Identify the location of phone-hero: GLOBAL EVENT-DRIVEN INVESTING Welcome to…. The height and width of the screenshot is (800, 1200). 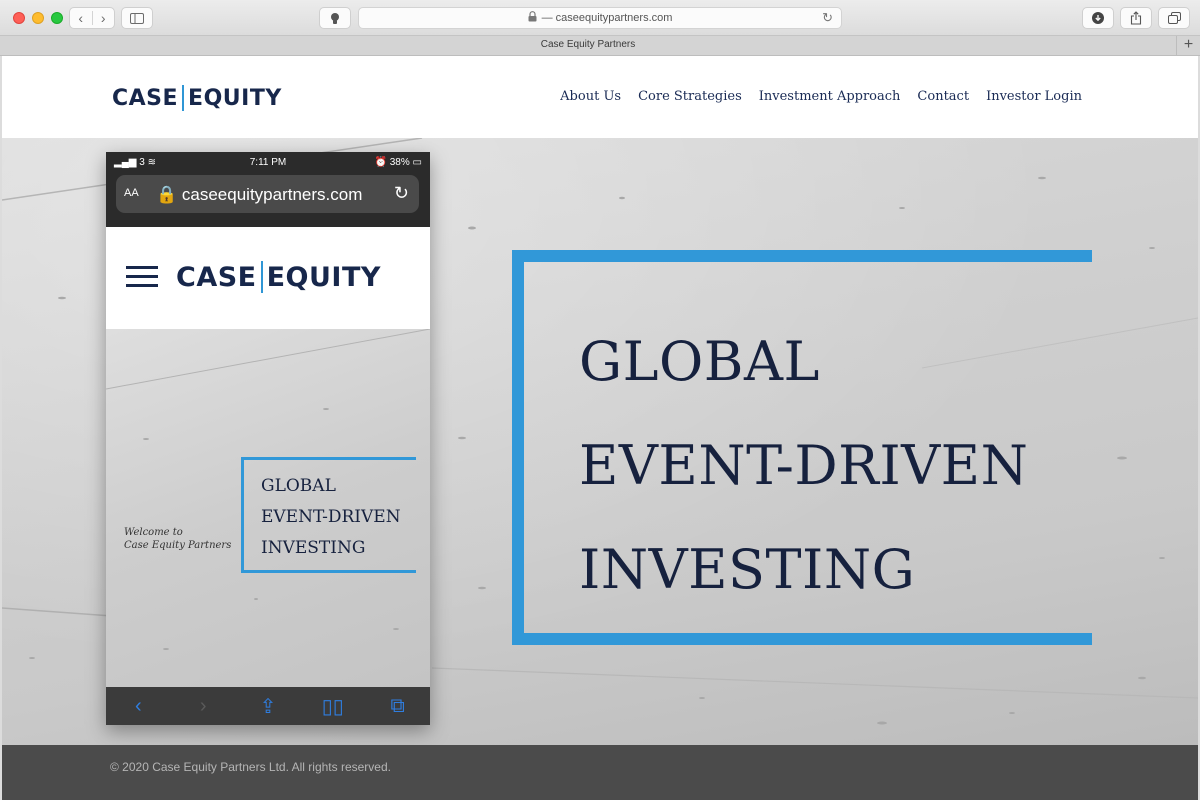
(268, 508).